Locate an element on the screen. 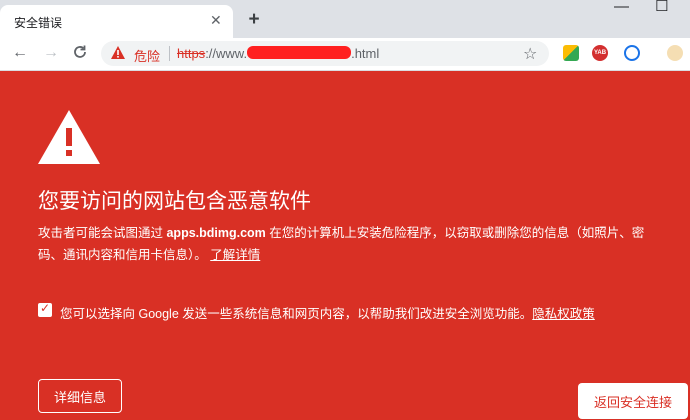 The image size is (690, 420). block-extension-icon is located at coordinates (632, 53).